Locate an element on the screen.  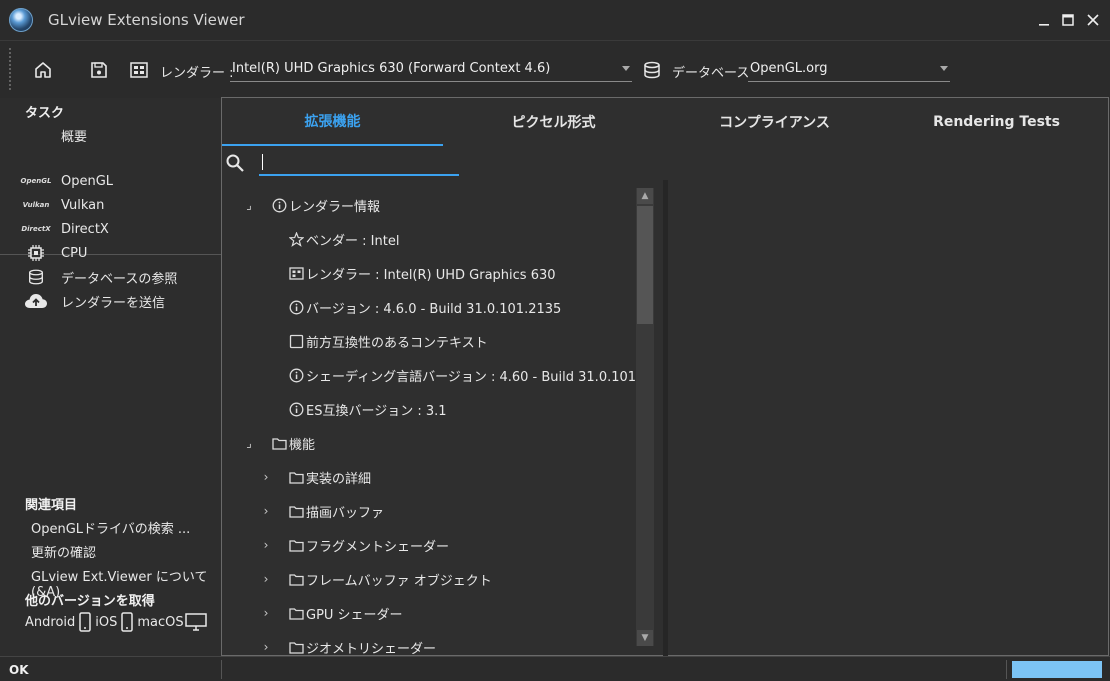
other-versions-heading: 他のバージョンを取得 is located at coordinates (90, 601).